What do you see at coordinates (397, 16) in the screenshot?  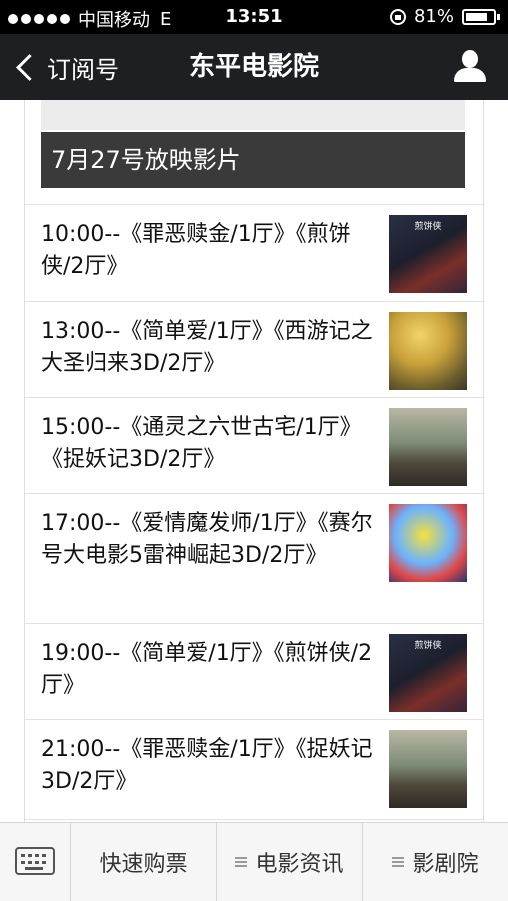 I see `rotation-lock-icon` at bounding box center [397, 16].